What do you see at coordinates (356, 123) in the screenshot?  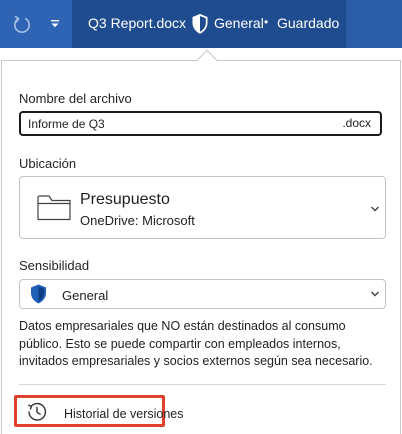 I see `file-extension: .docx` at bounding box center [356, 123].